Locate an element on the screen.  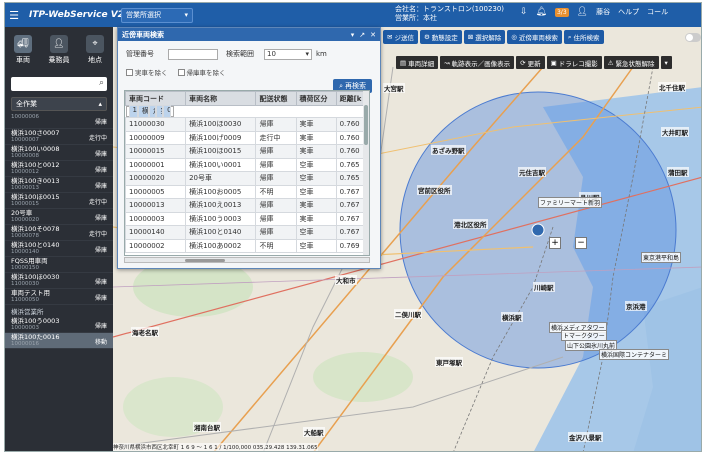
user-name: 藤谷 is located at coordinates (603, 12).